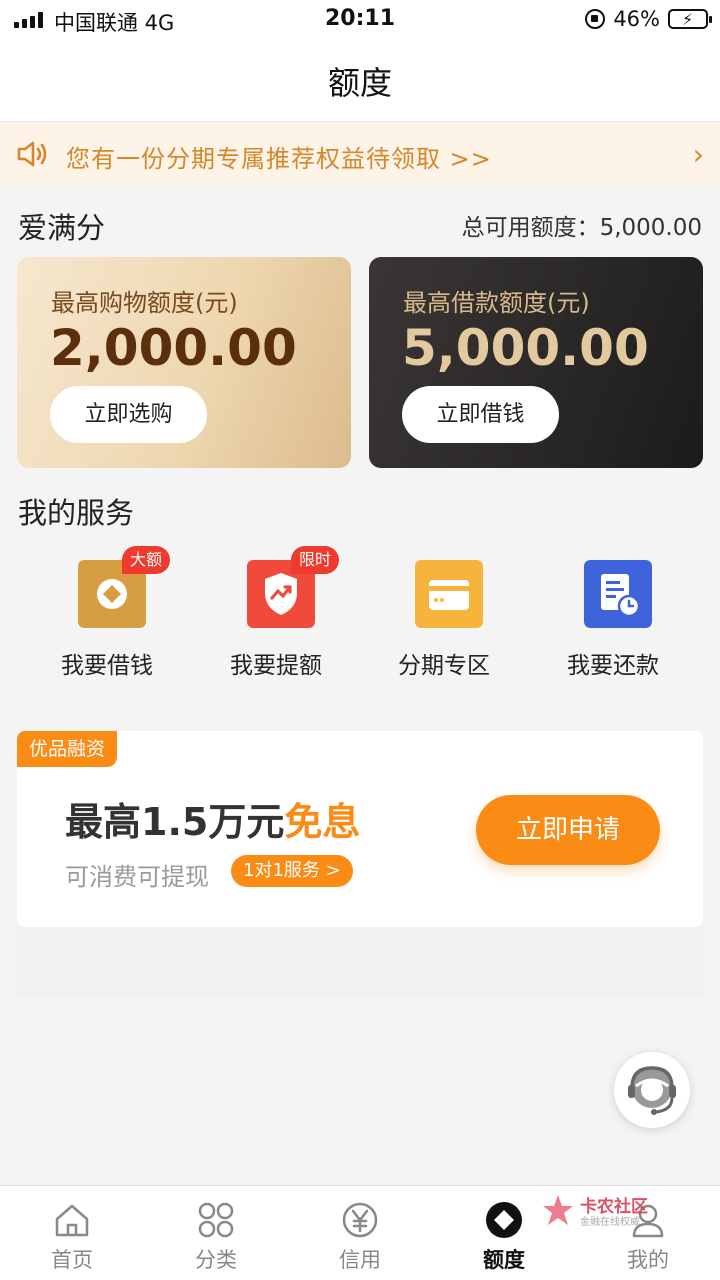  I want to click on service-installment: 分期专区, so click(444, 623).